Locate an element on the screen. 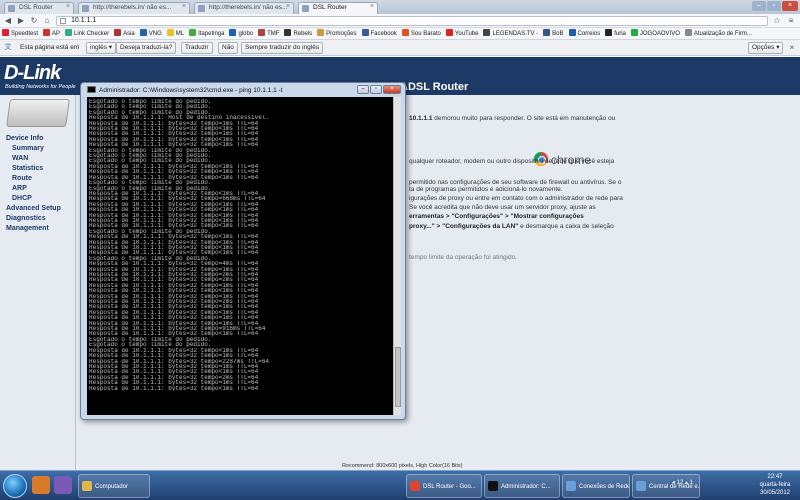 The height and width of the screenshot is (500, 800). maximize-window-button: ▫ is located at coordinates (774, 6).